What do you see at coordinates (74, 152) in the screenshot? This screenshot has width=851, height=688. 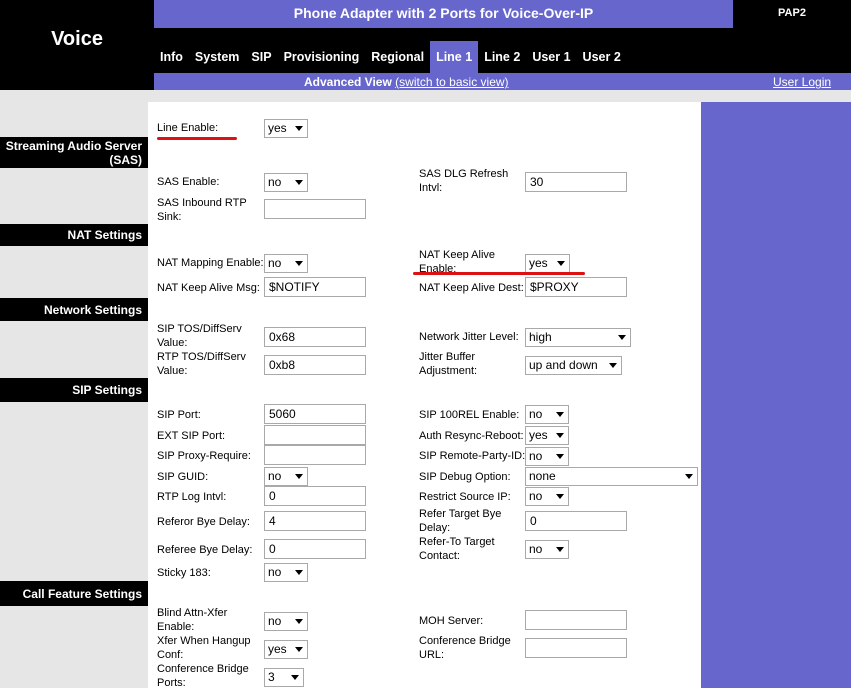 I see `section-sas: Streaming Audio Server (SAS)` at bounding box center [74, 152].